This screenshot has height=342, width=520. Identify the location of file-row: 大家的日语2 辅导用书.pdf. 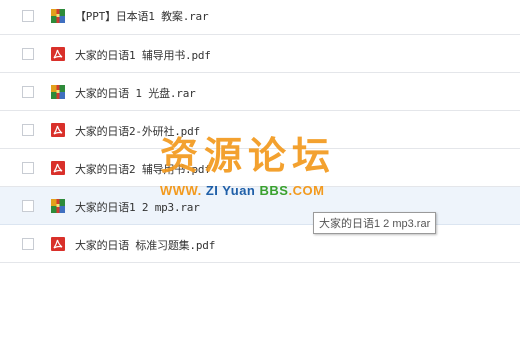
(260, 168).